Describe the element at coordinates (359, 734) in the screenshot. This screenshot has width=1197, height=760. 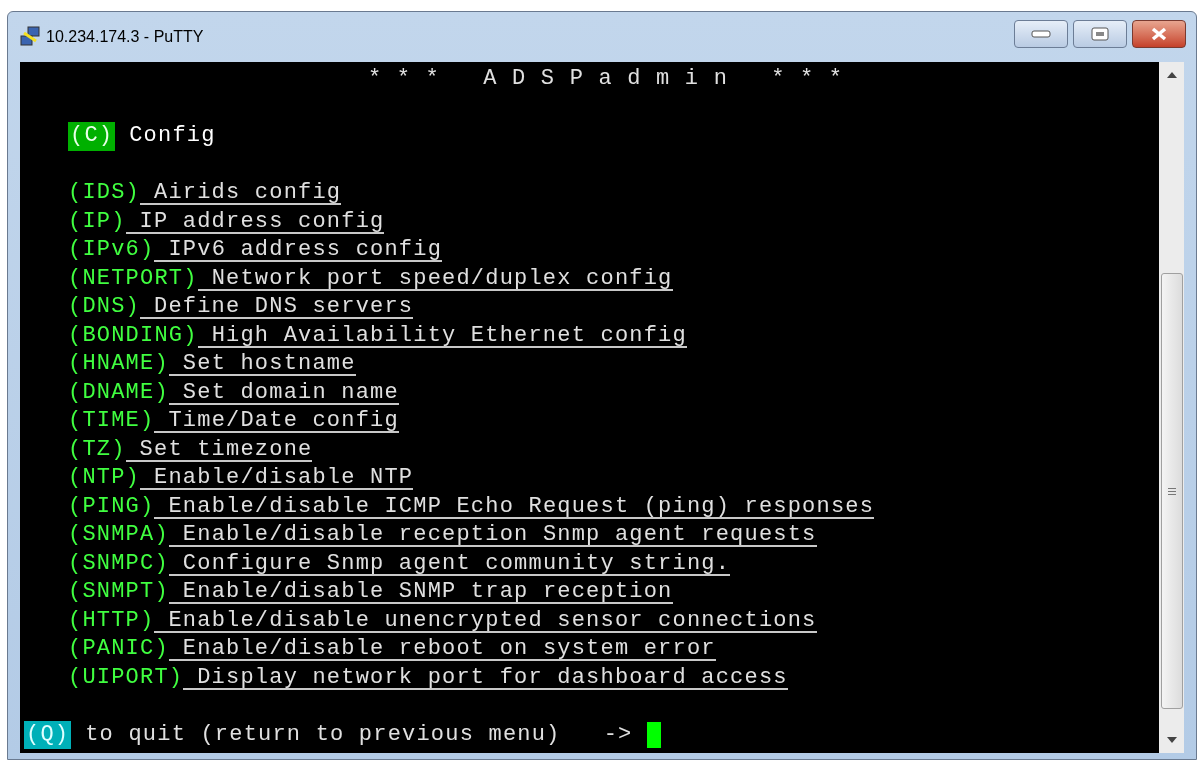
I see `prompt-text: to quit (return to previous menu) ->` at that location.